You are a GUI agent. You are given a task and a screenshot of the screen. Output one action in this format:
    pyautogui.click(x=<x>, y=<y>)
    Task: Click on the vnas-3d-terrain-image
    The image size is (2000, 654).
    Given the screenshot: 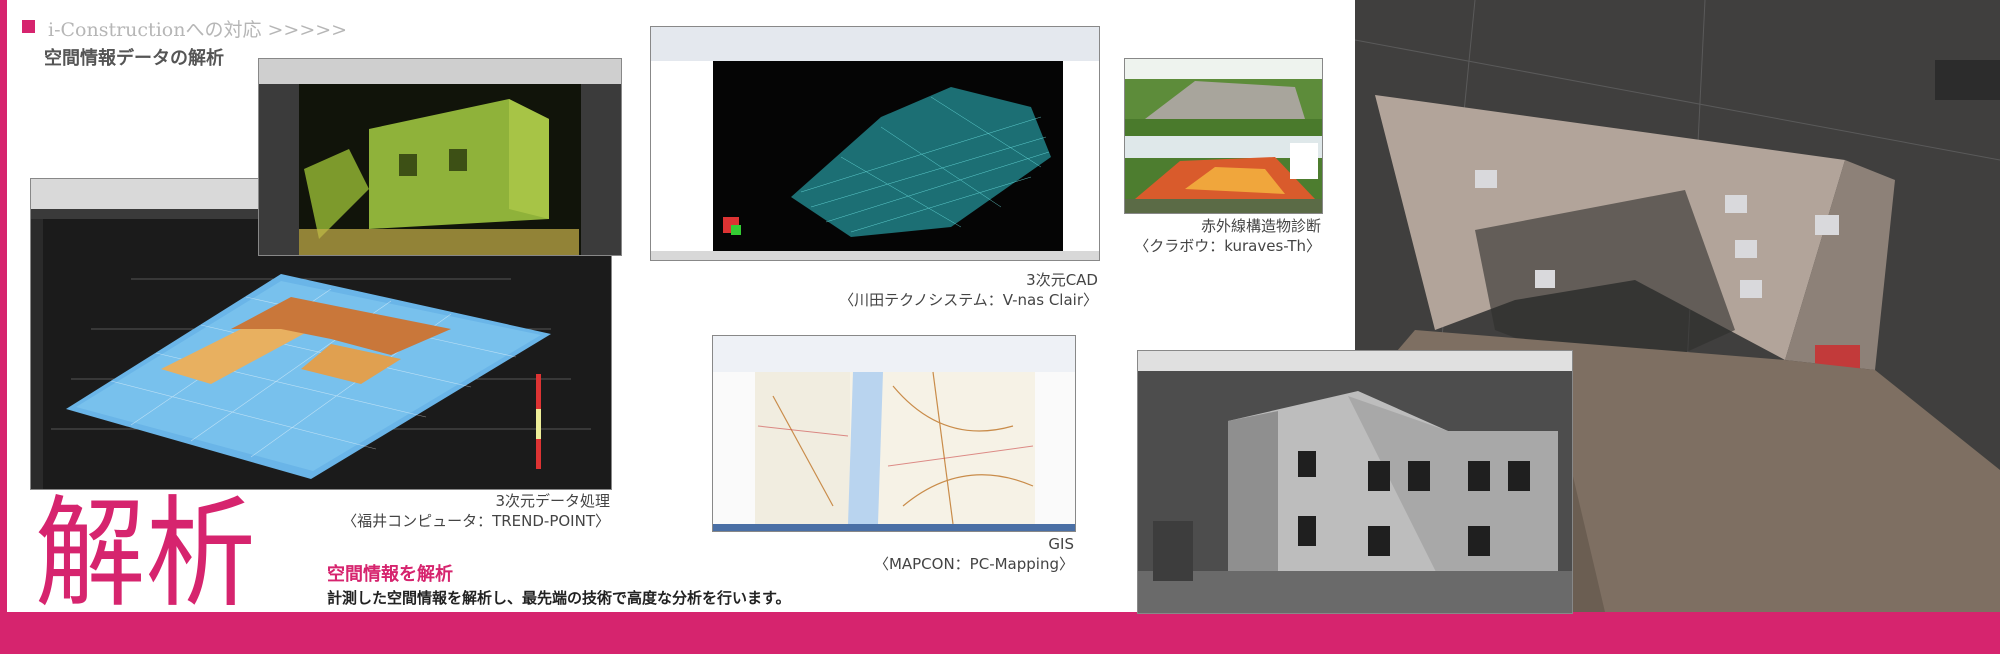 What is the action you would take?
    pyautogui.click(x=875, y=143)
    